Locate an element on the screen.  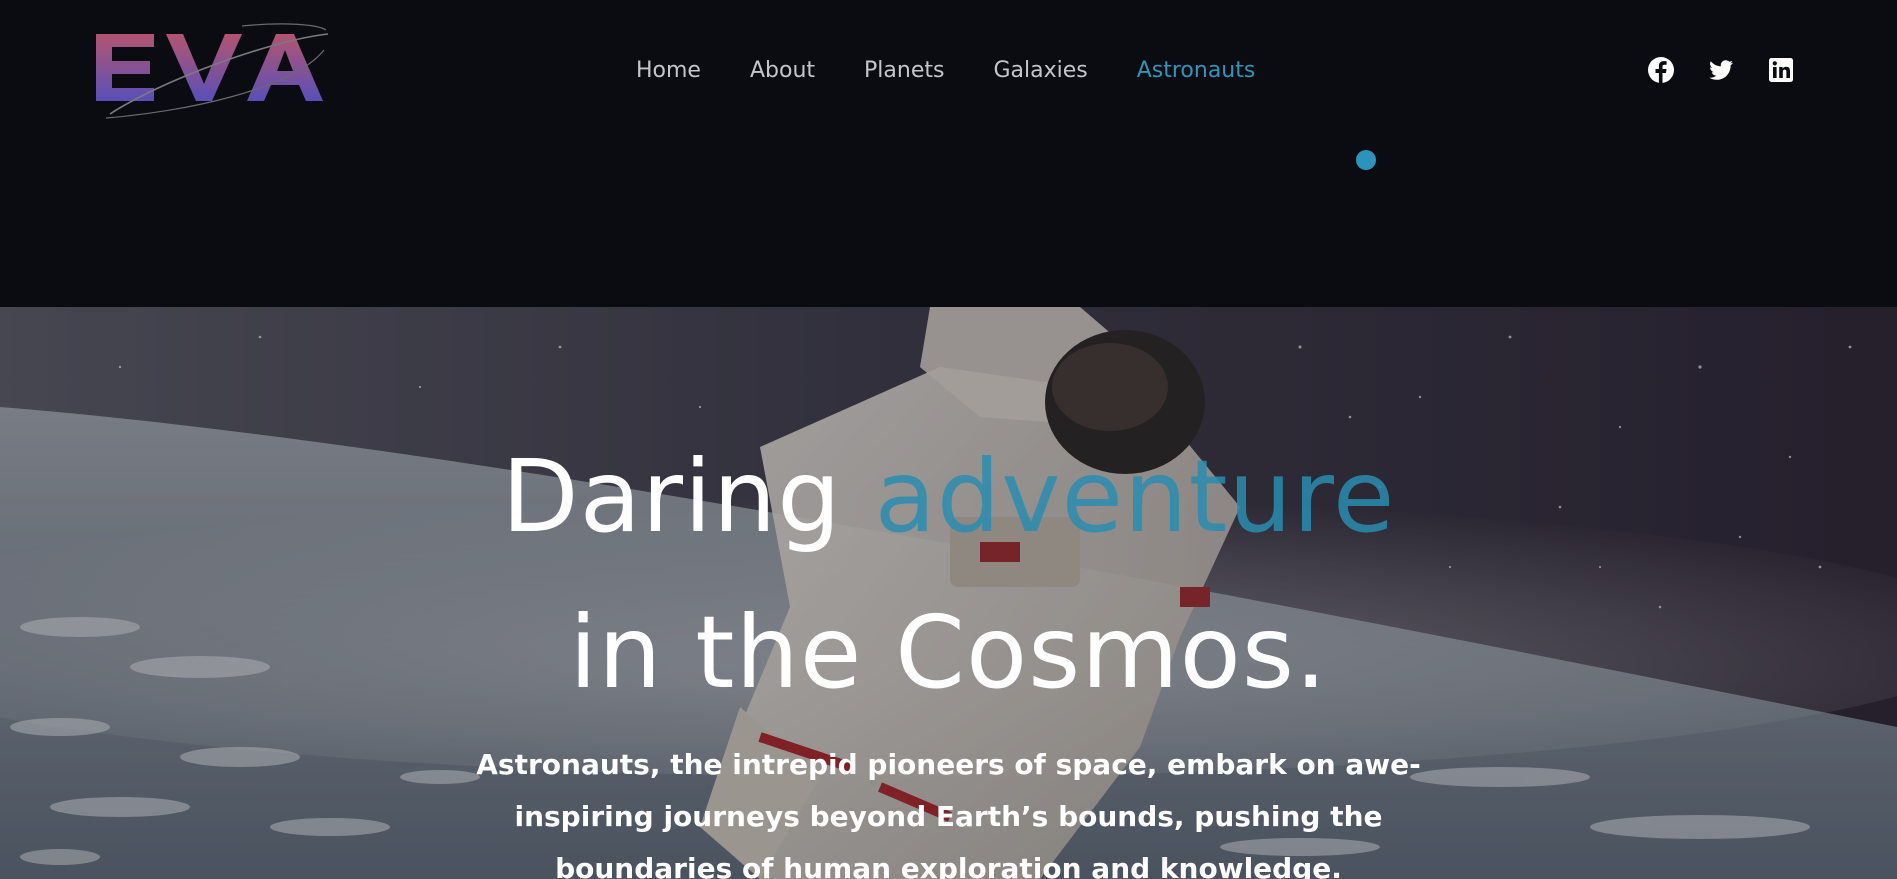
hero-title-accent: adventure is located at coordinates (1135, 496).